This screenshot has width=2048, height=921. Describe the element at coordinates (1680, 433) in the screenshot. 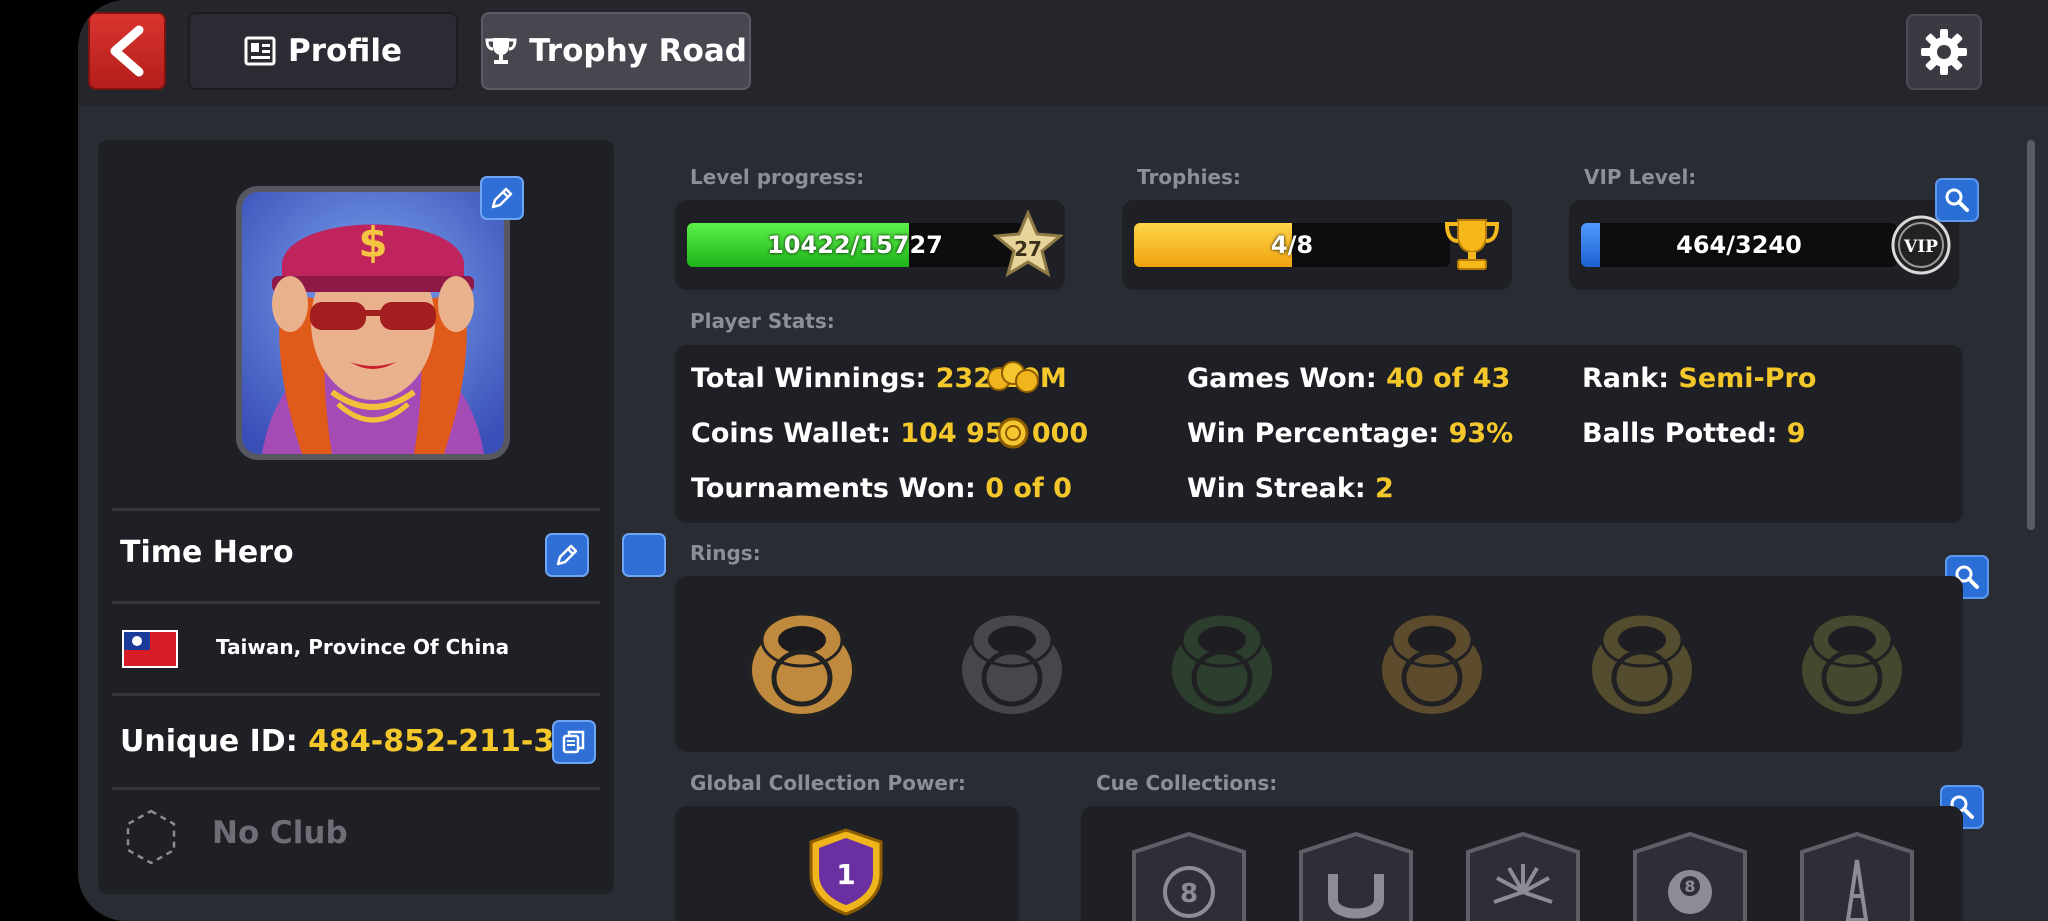

I see `stat-label: Balls Potted:` at that location.